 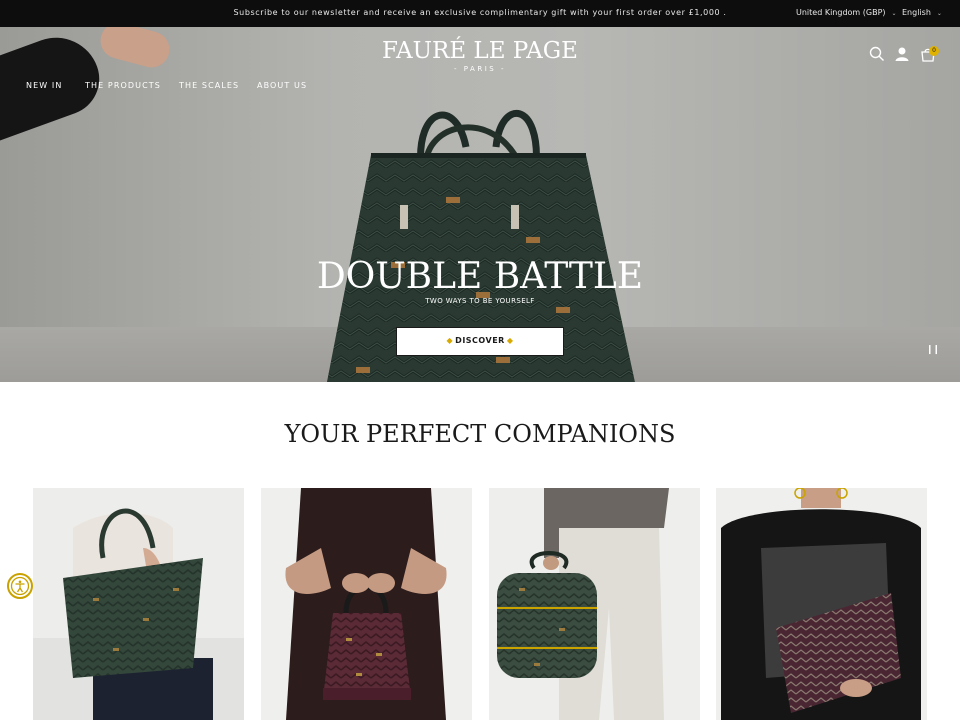 What do you see at coordinates (594, 604) in the screenshot?
I see `product-card-duffle` at bounding box center [594, 604].